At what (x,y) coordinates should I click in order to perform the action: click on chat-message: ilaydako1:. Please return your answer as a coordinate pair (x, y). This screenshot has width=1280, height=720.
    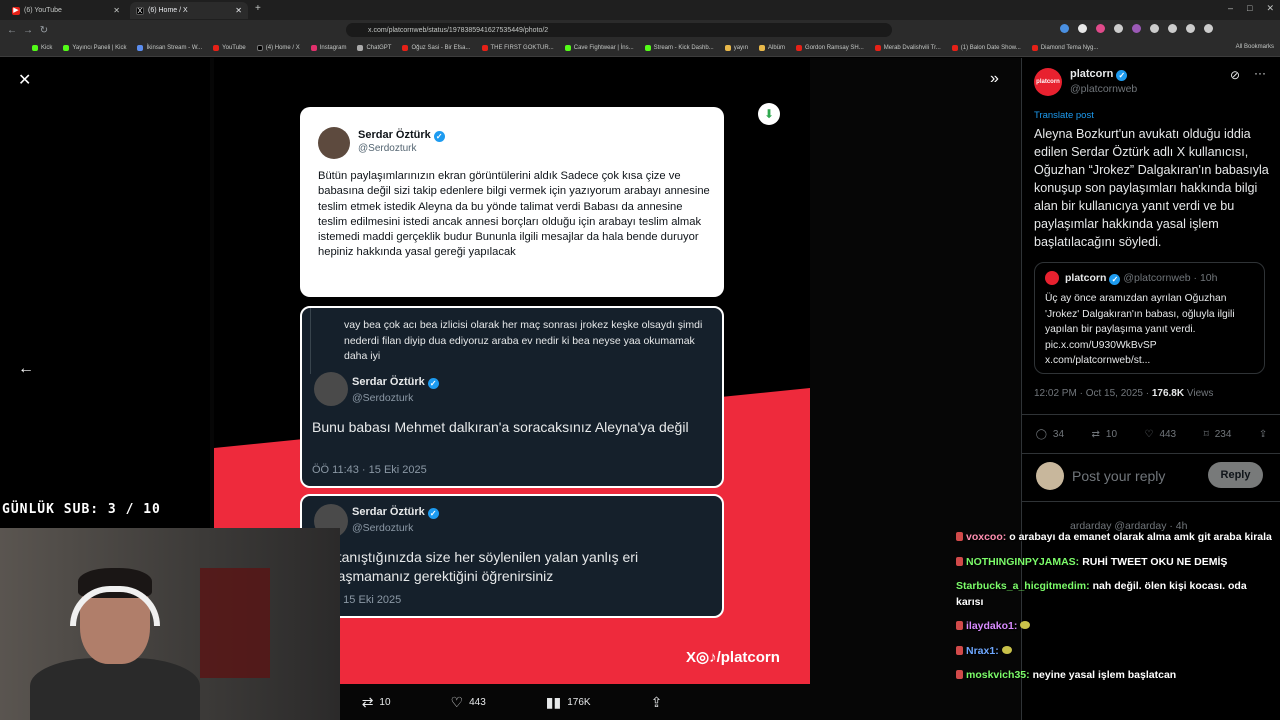
    Looking at the image, I should click on (1116, 627).